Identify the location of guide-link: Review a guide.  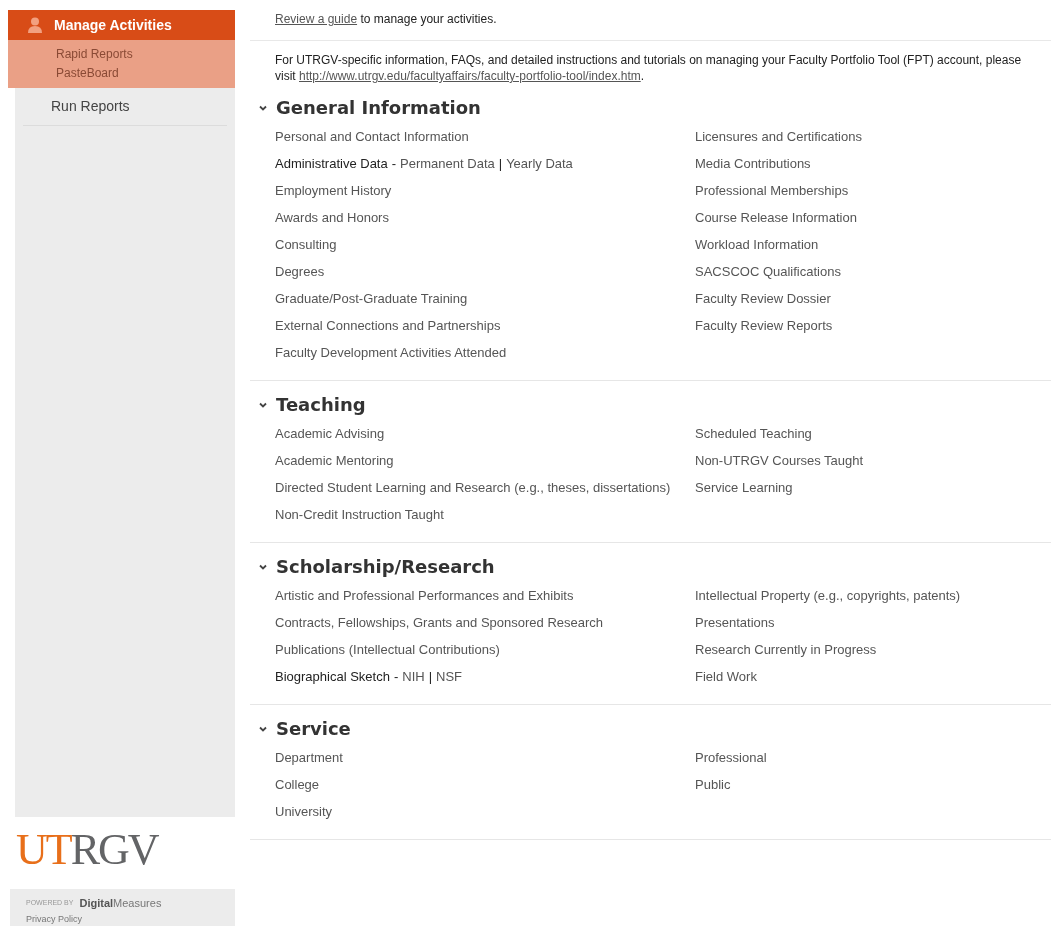
(316, 19).